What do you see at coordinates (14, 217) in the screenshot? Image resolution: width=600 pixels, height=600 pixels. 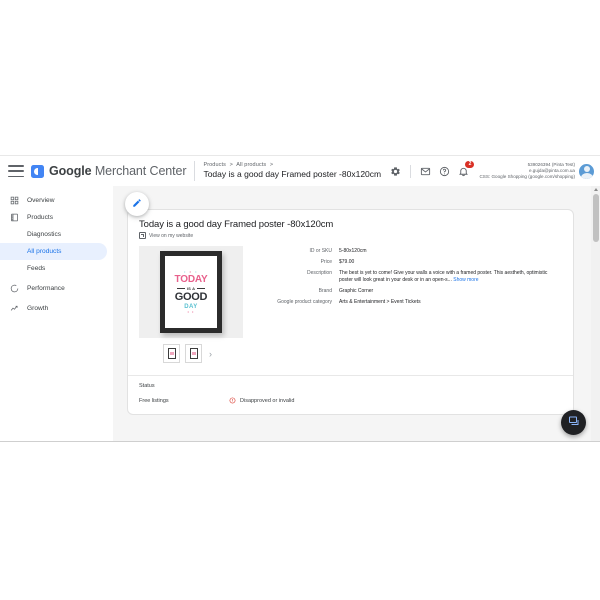 I see `products-icon` at bounding box center [14, 217].